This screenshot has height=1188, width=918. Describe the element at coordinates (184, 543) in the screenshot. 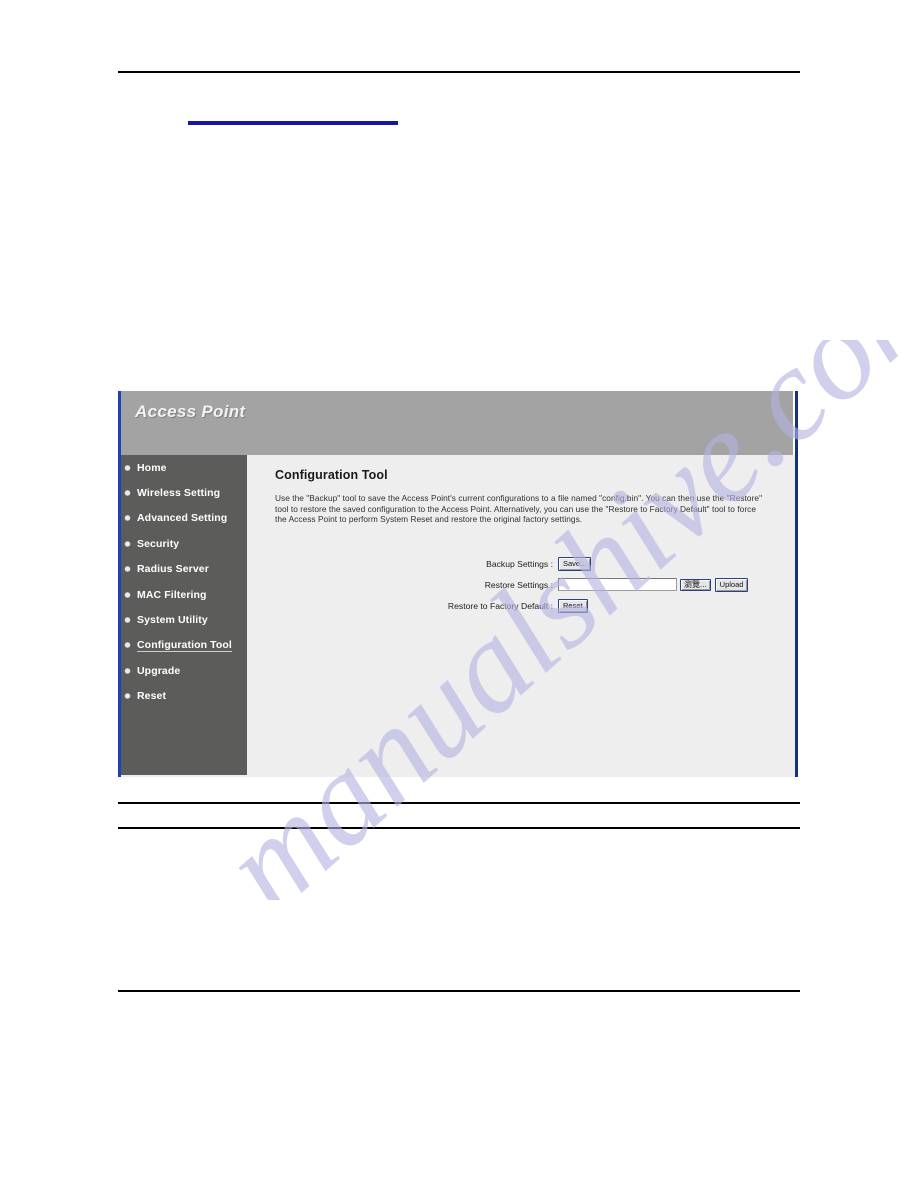

I see `sidebar-item-security: Security` at that location.